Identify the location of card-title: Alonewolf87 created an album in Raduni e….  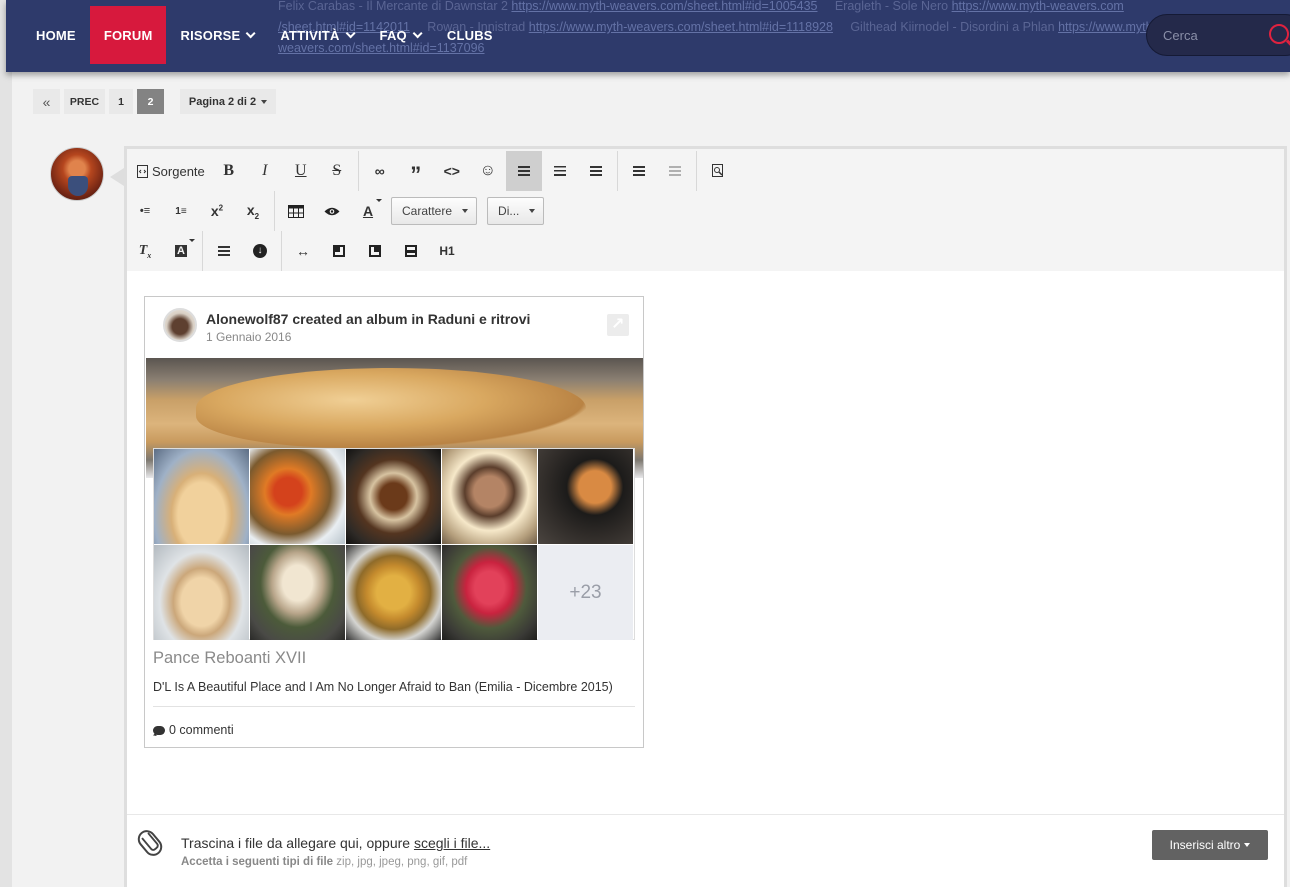
(368, 319).